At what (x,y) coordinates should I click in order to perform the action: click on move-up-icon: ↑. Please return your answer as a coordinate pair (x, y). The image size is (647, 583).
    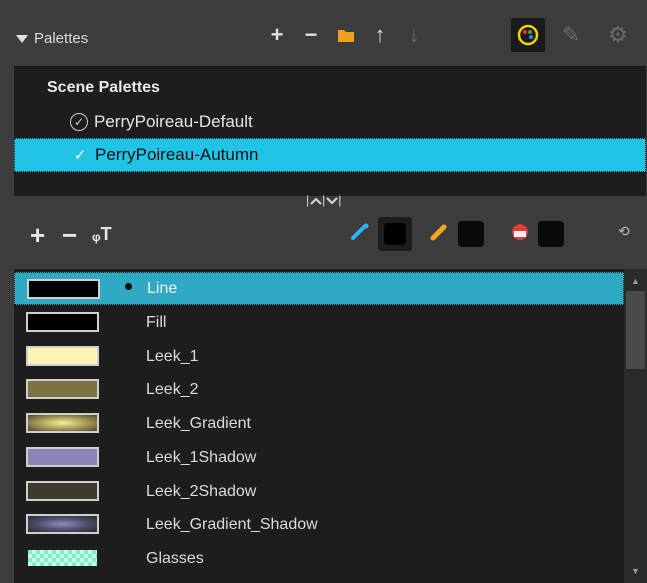
    Looking at the image, I should click on (380, 35).